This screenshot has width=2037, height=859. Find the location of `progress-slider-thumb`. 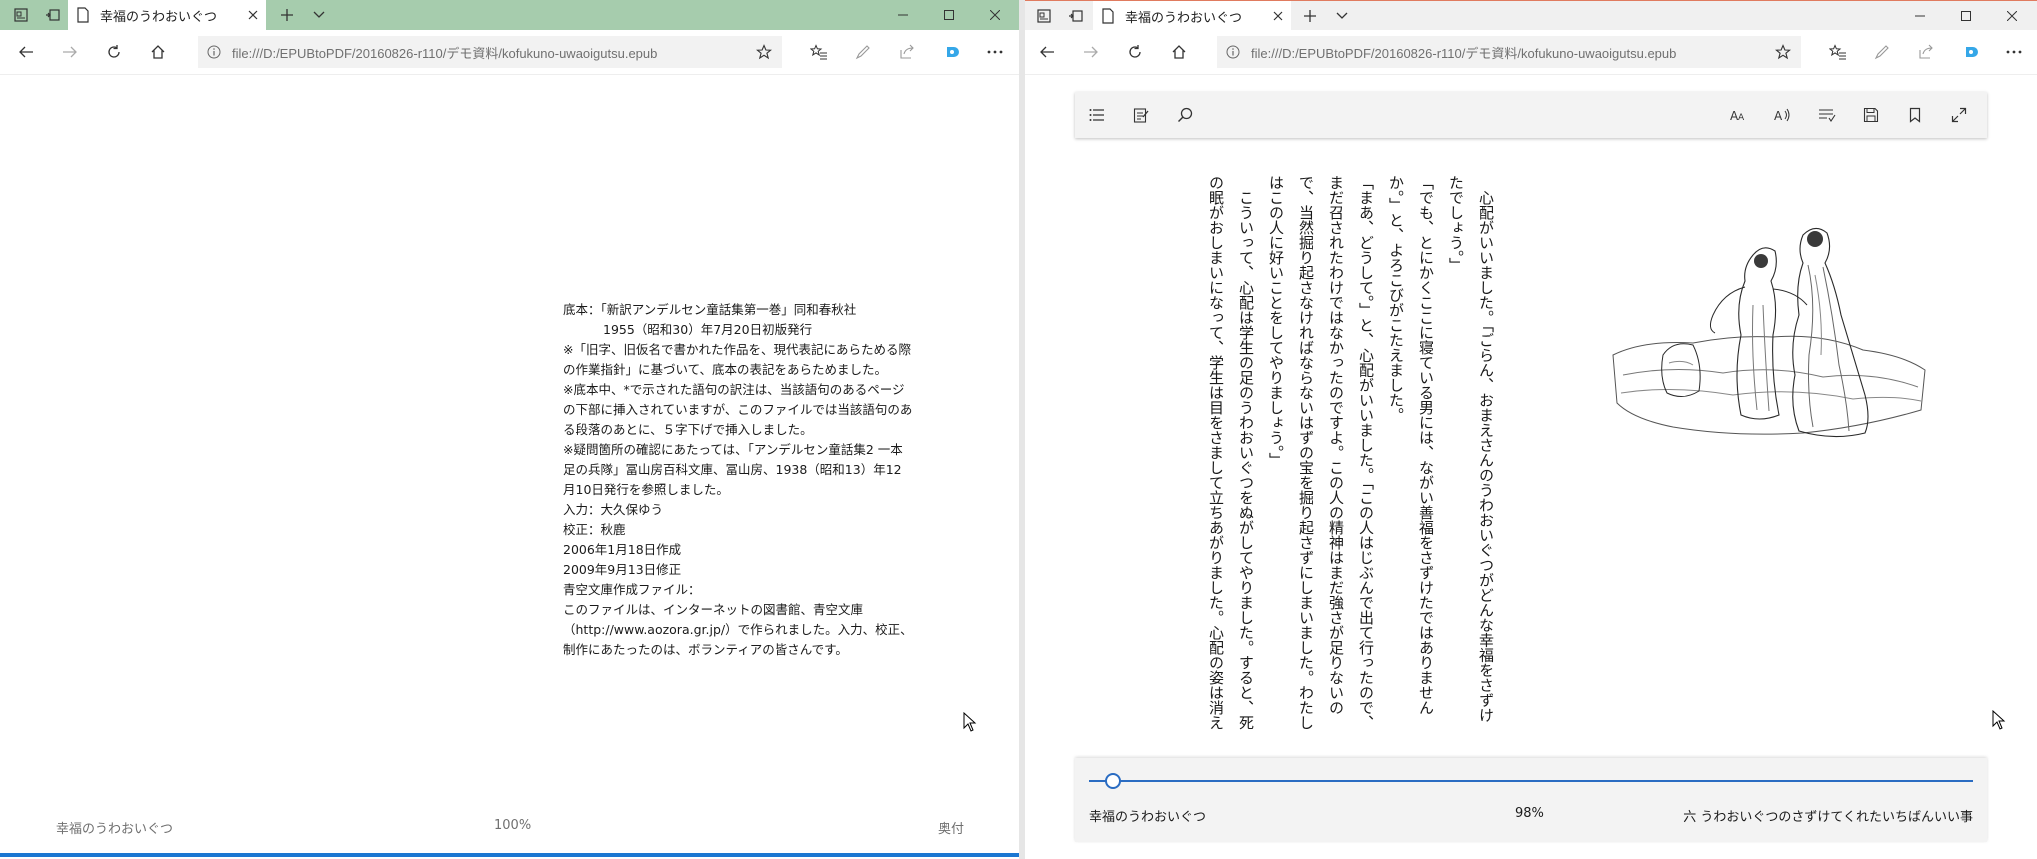

progress-slider-thumb is located at coordinates (1113, 781).